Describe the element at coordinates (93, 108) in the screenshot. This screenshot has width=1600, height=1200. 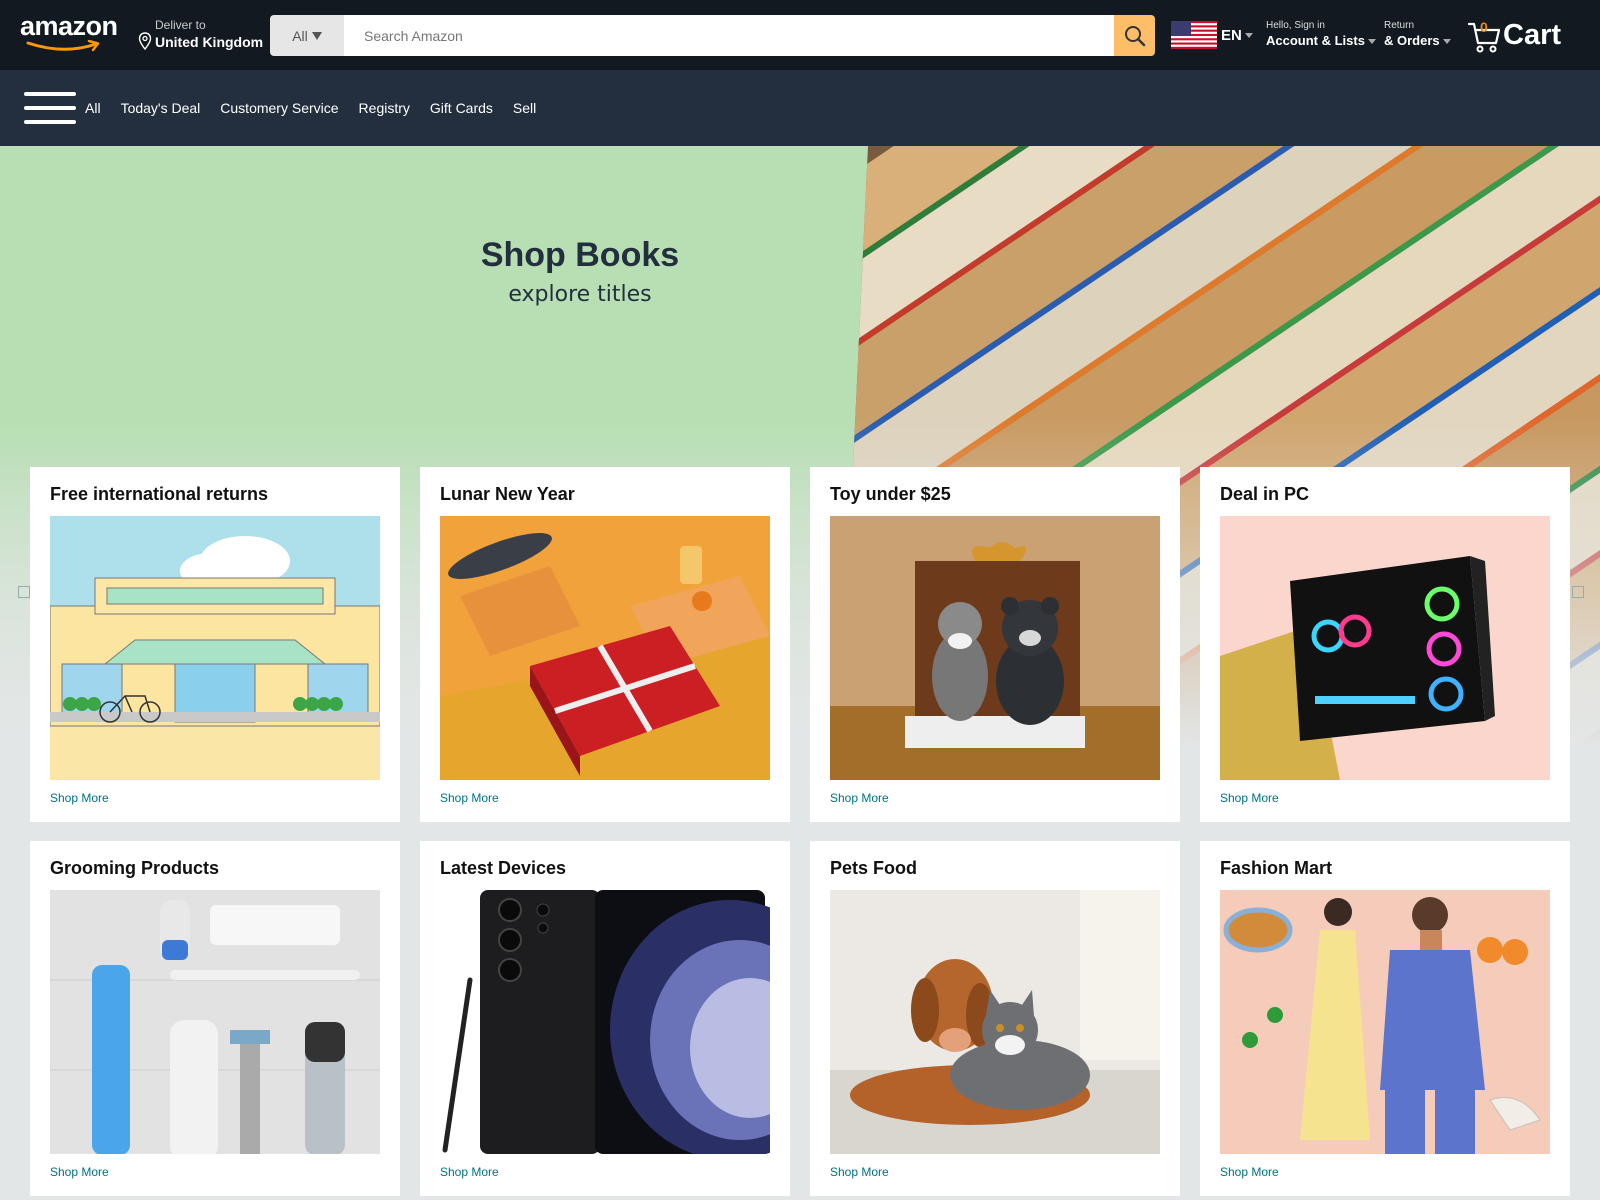
I see `nav-item-all: All` at that location.